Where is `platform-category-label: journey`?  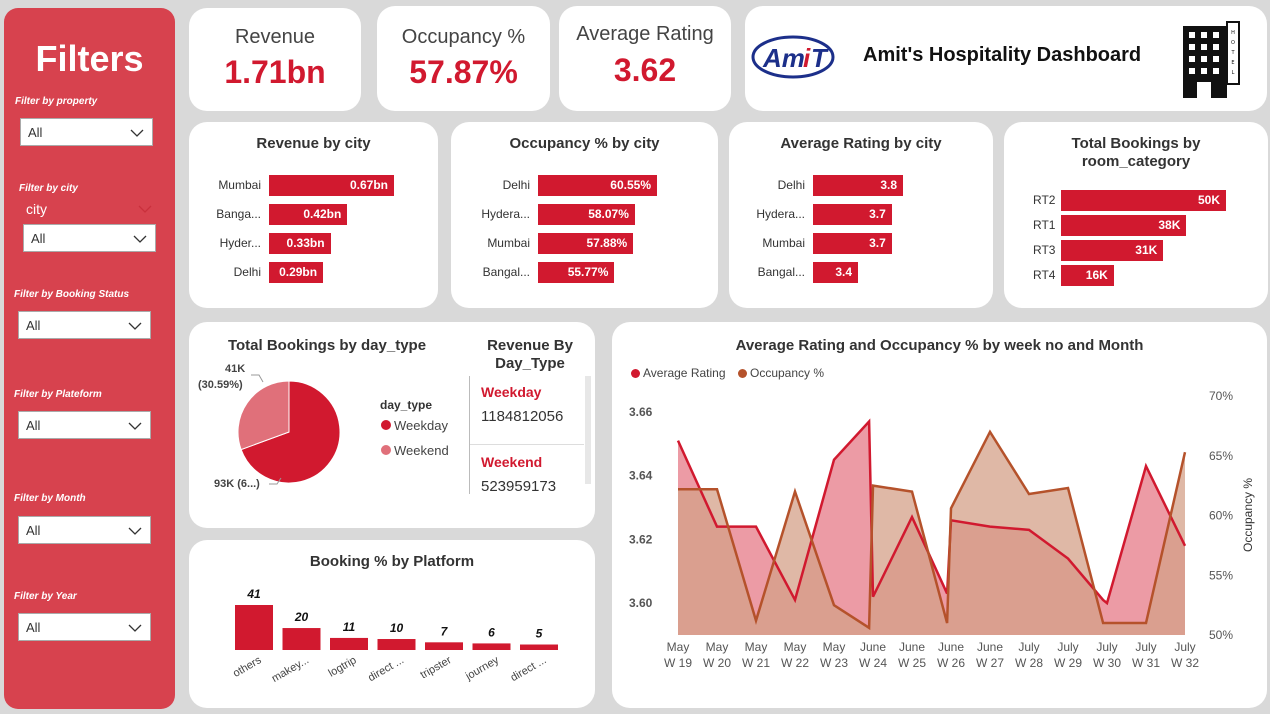 platform-category-label: journey is located at coordinates (482, 668).